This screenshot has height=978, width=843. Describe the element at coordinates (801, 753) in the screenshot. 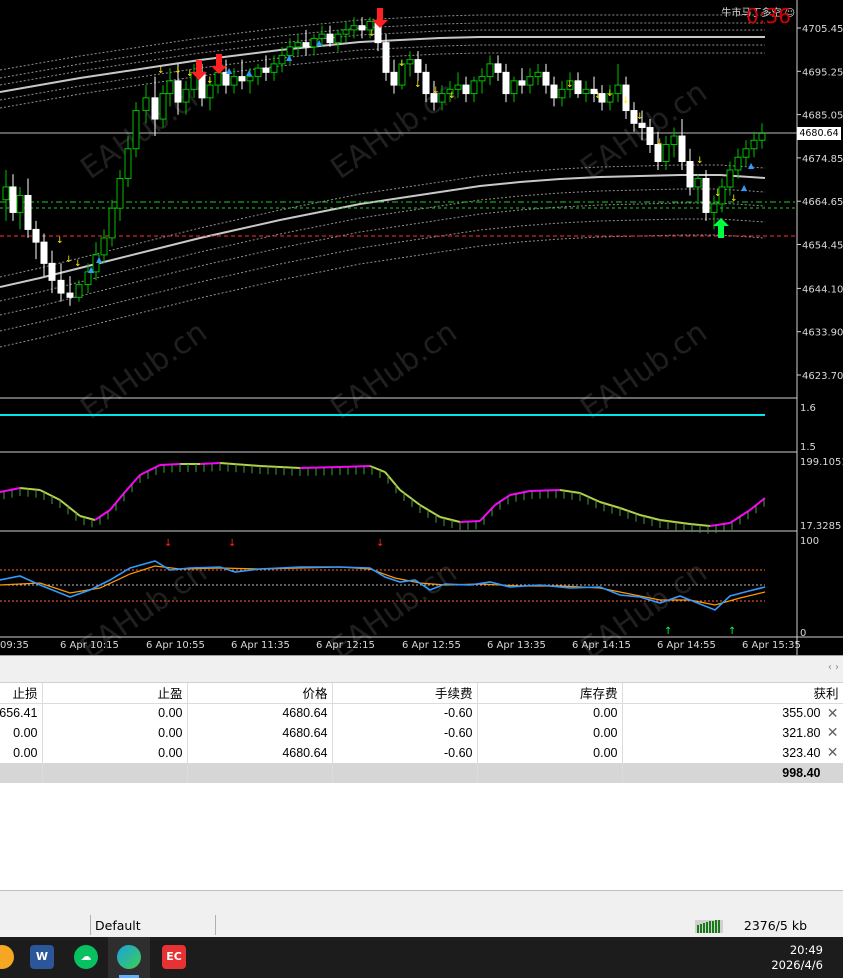

I see `profit-value: 323.40` at that location.